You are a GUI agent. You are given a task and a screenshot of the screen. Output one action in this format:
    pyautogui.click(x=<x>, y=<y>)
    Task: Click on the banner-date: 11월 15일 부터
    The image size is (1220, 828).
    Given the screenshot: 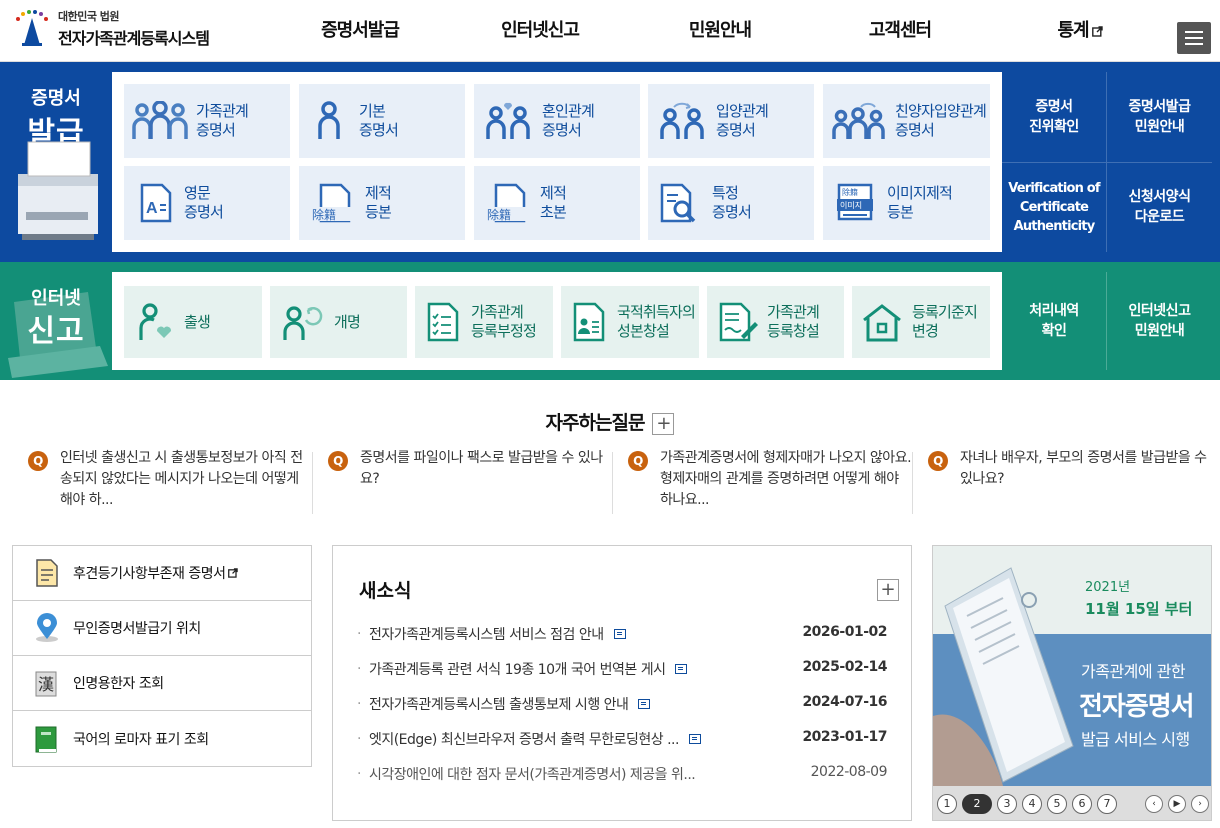 What is the action you would take?
    pyautogui.click(x=1139, y=609)
    